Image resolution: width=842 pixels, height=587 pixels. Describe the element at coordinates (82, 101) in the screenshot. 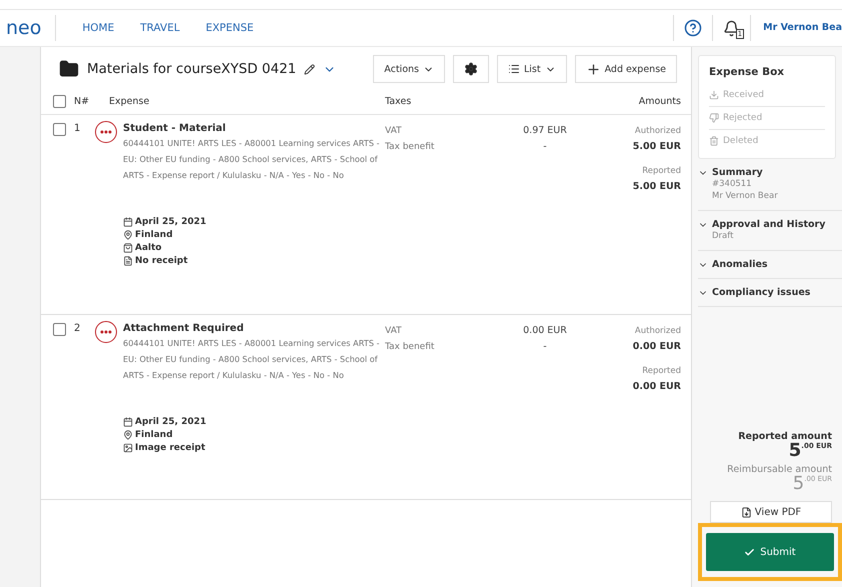

I see `column-header: N#` at that location.